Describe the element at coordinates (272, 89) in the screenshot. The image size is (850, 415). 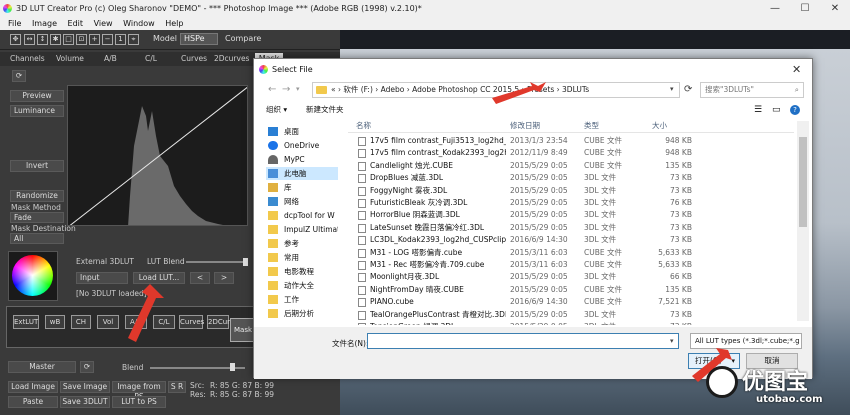
I see `back-icon: ←` at that location.